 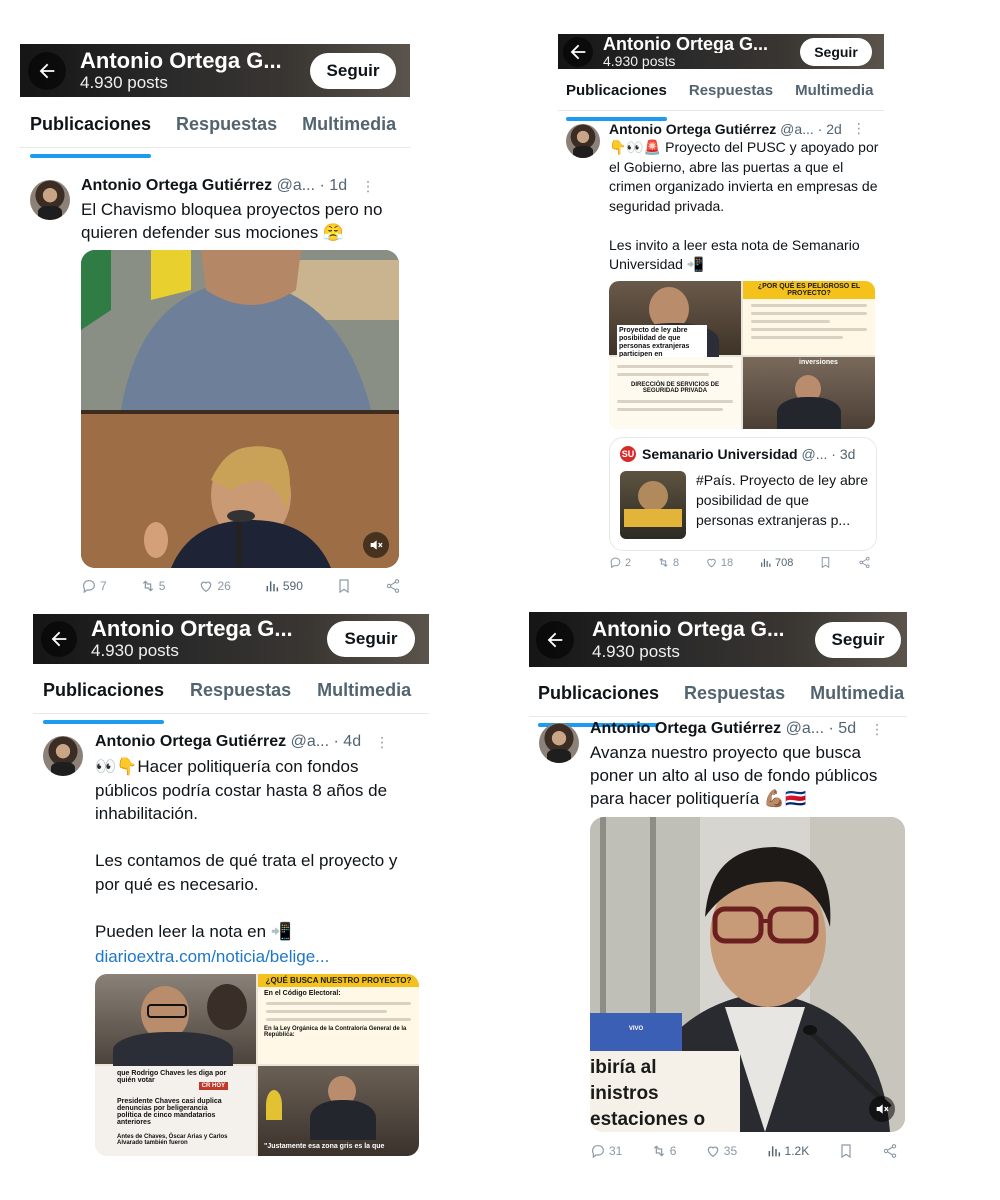 I want to click on reply-button: 7, so click(x=94, y=586).